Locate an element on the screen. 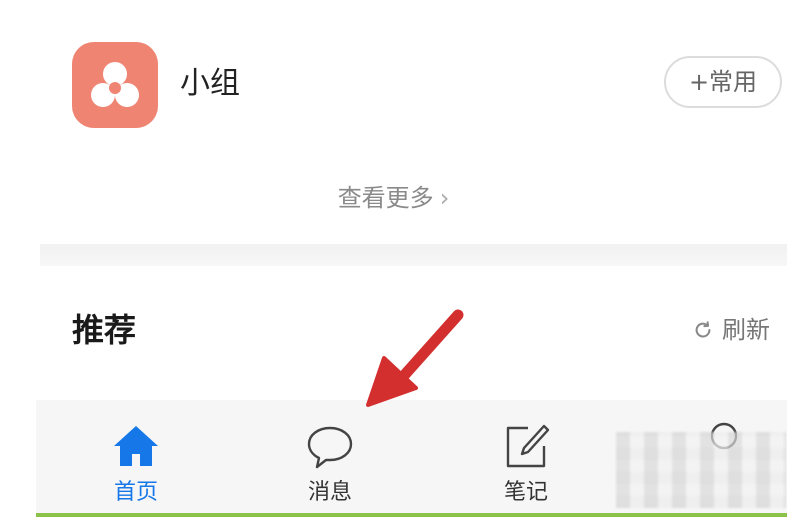 The height and width of the screenshot is (517, 787). edit-note-icon is located at coordinates (528, 446).